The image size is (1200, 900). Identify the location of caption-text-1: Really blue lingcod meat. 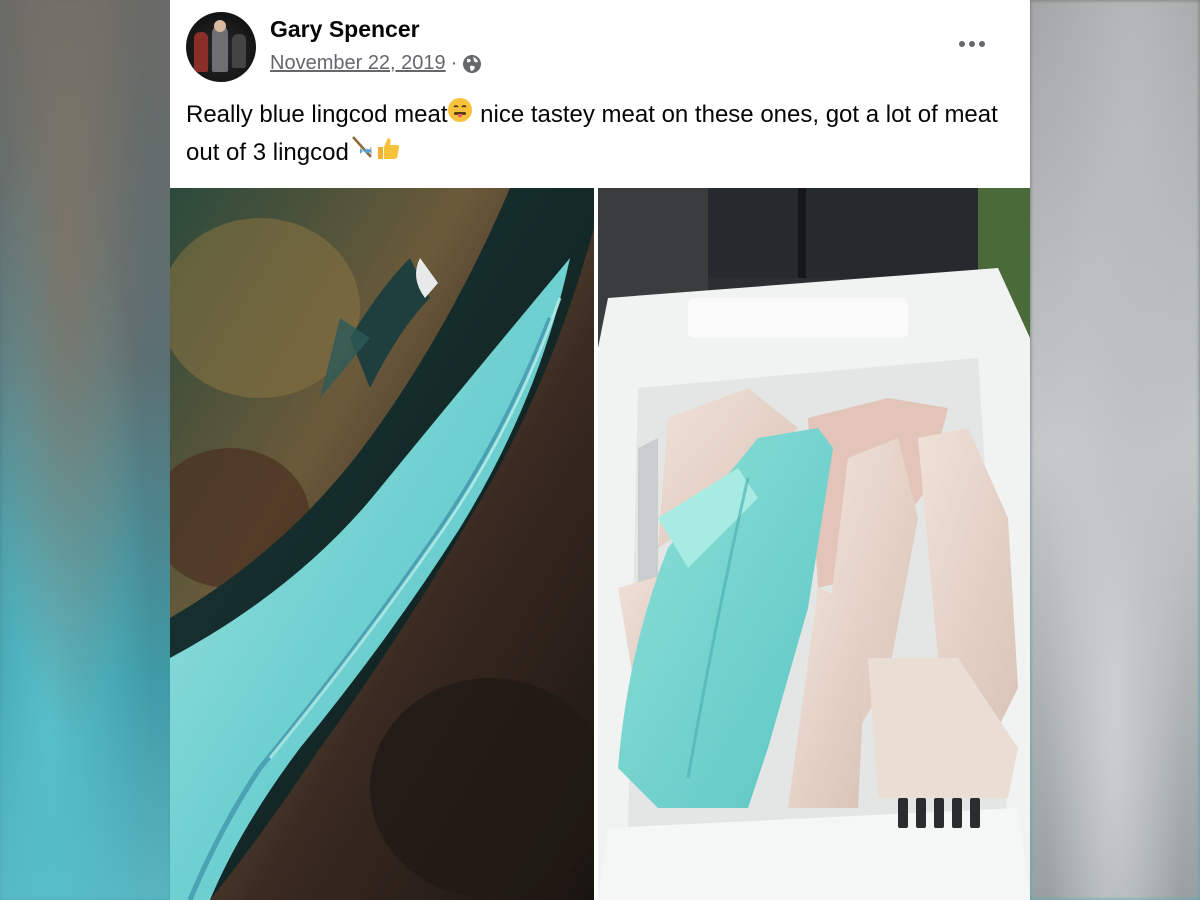
(317, 114).